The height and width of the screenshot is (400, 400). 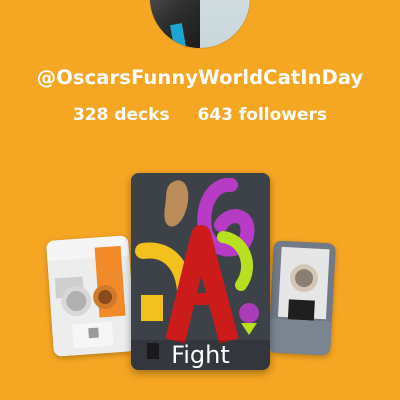 I want to click on deck-title: Fight, so click(x=200, y=355).